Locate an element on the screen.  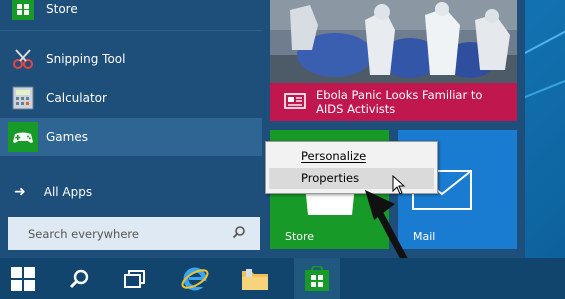
windows-logo-icon is located at coordinates (23, 278).